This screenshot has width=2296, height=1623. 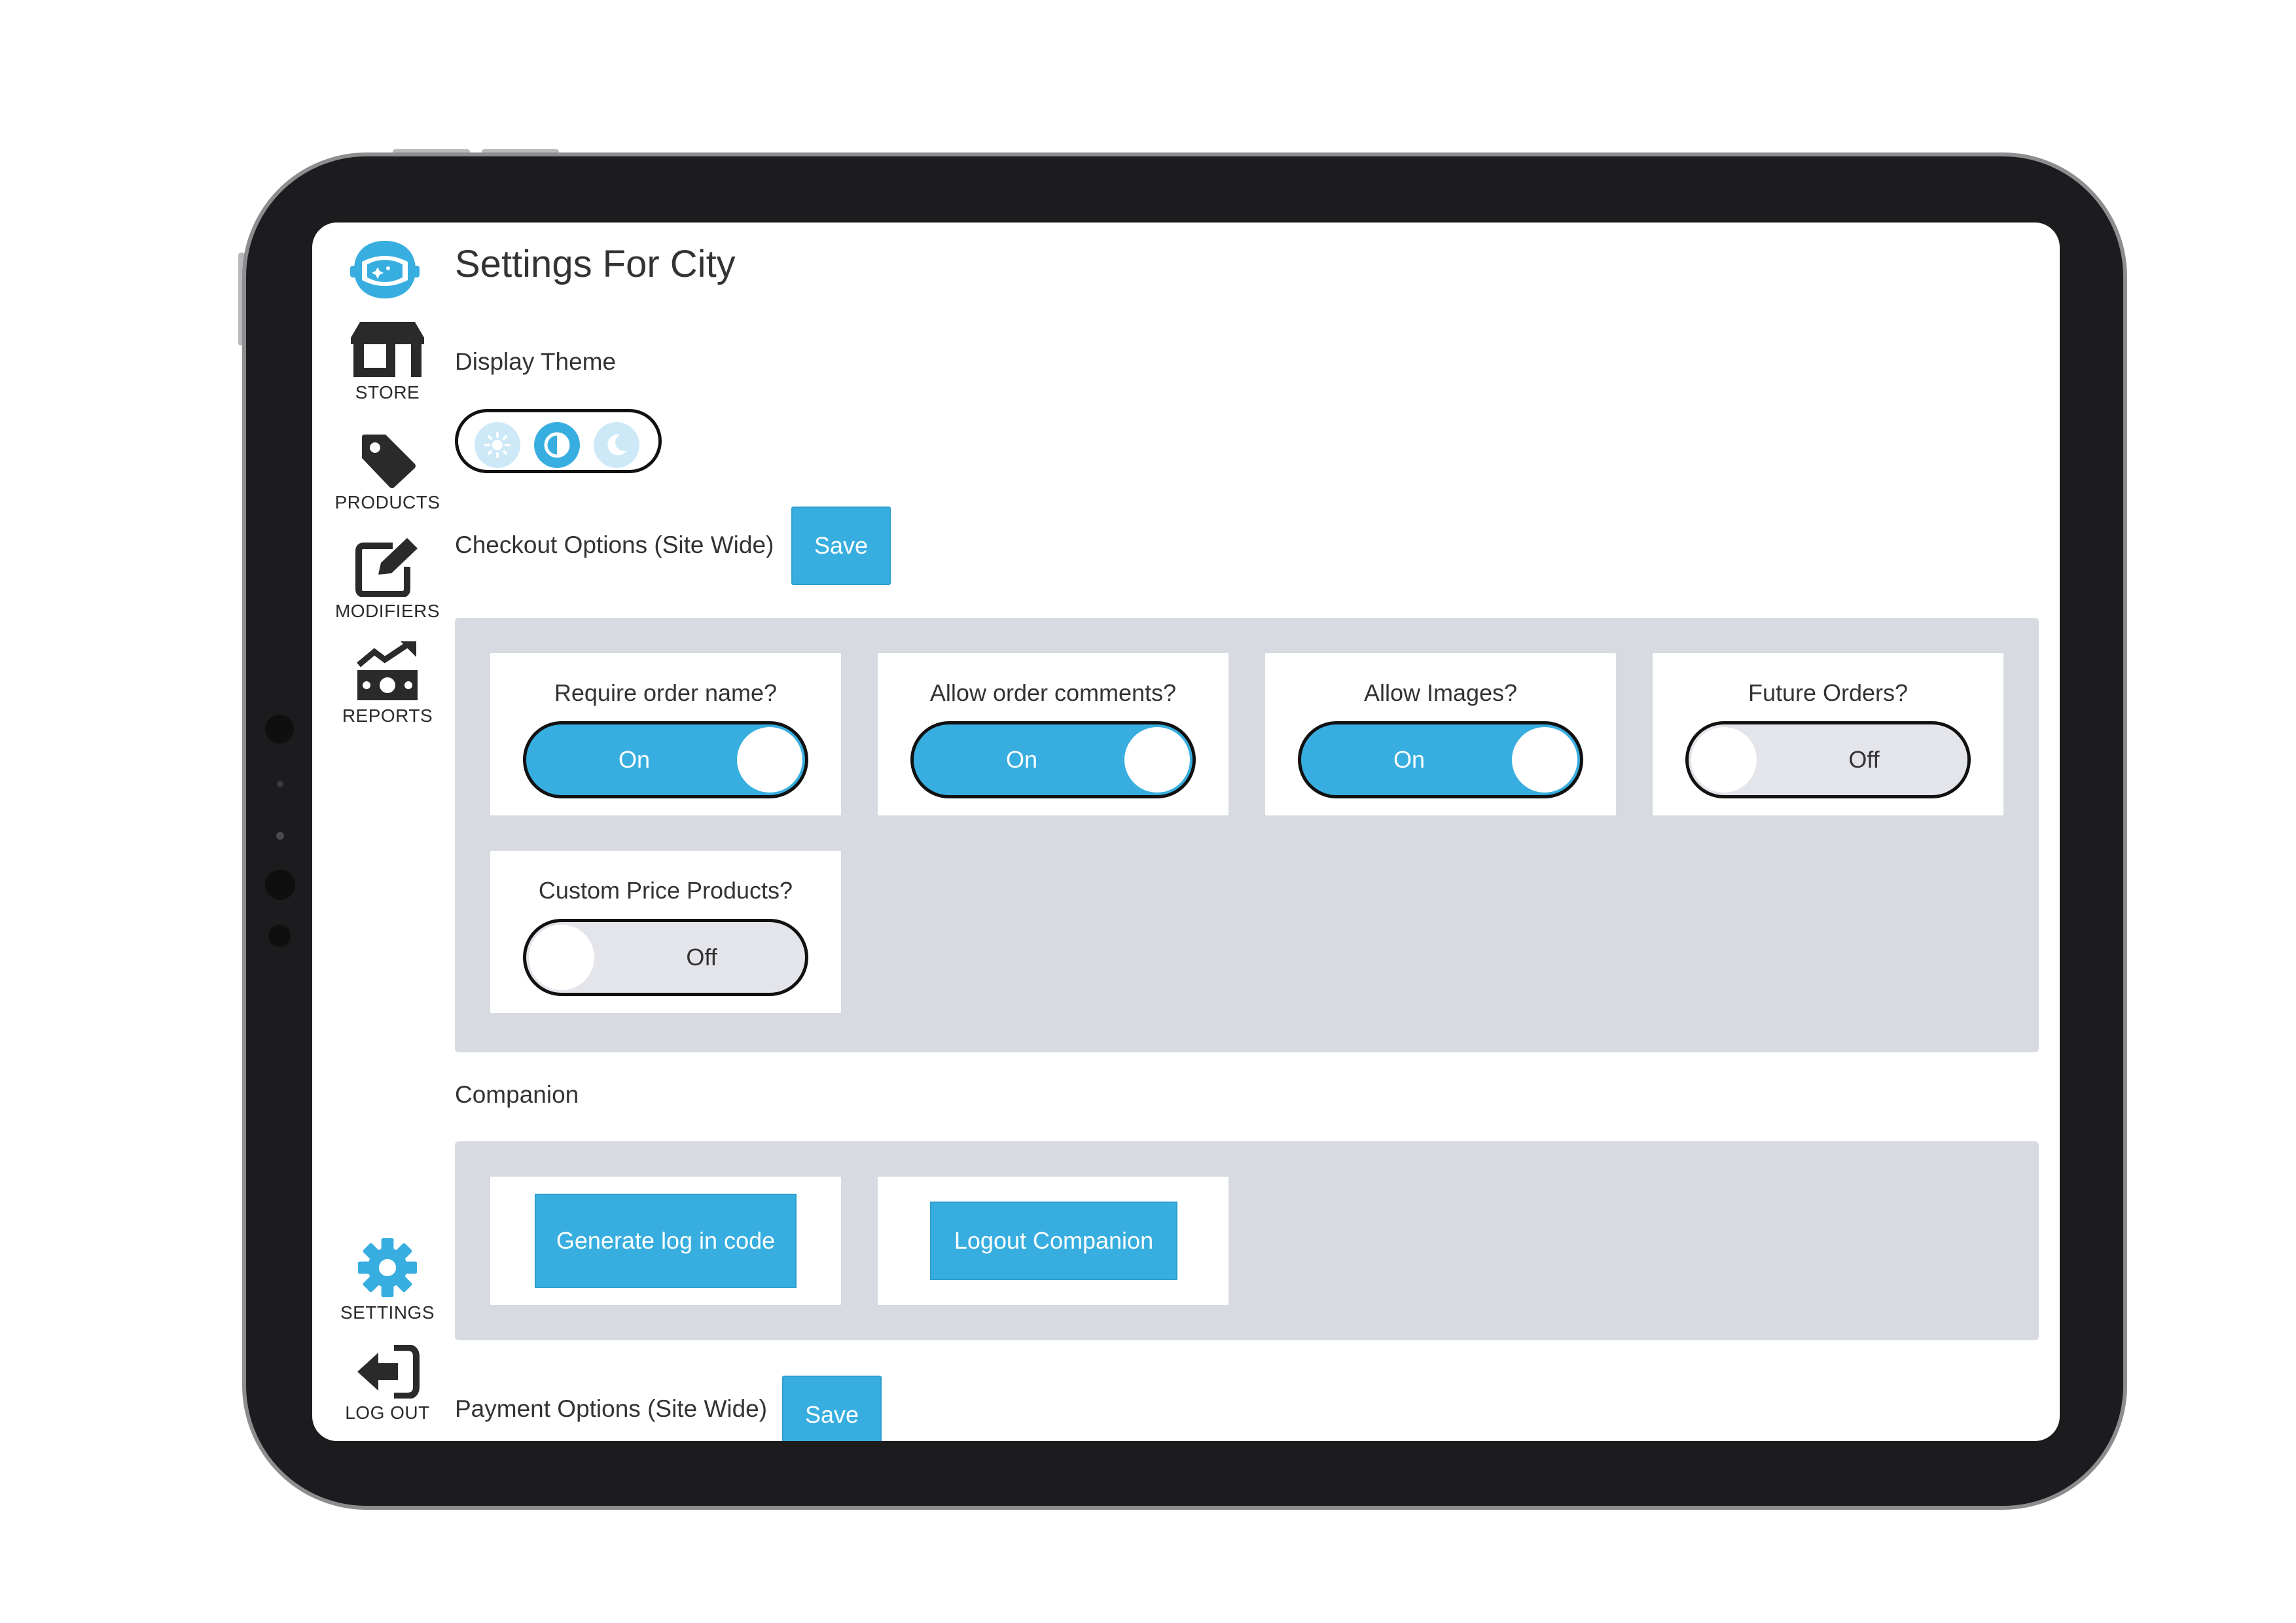 I want to click on logout-companion-button: Logout Companion, so click(x=1053, y=1241).